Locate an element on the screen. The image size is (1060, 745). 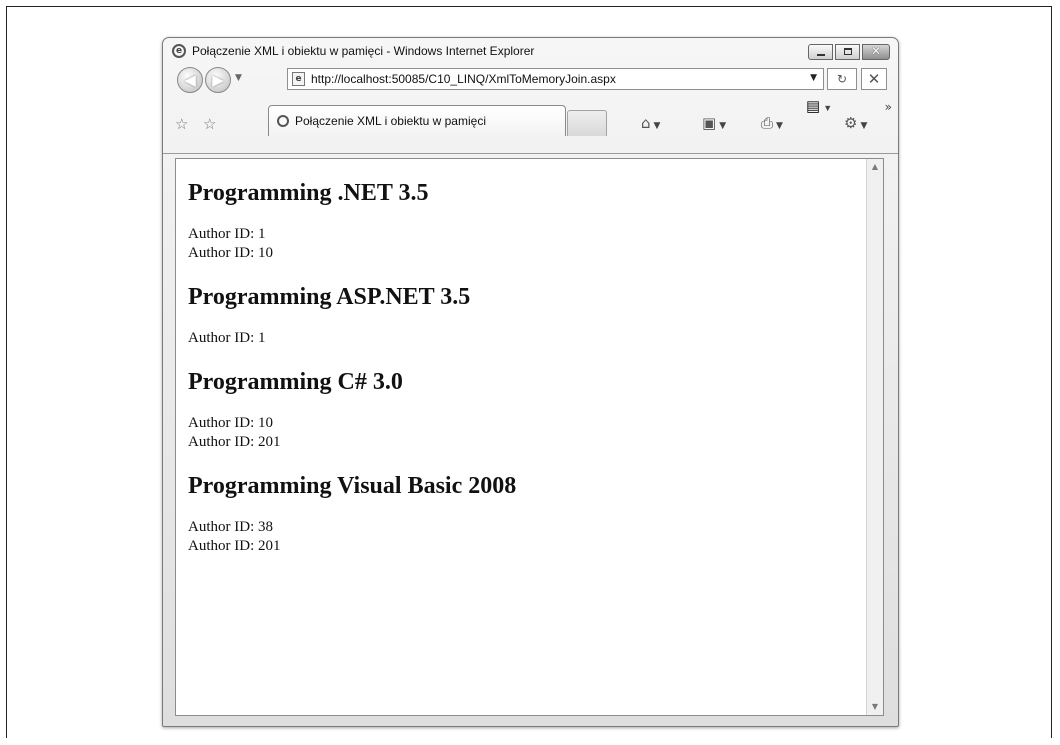
caption-buttons: ✕ is located at coordinates (849, 52).